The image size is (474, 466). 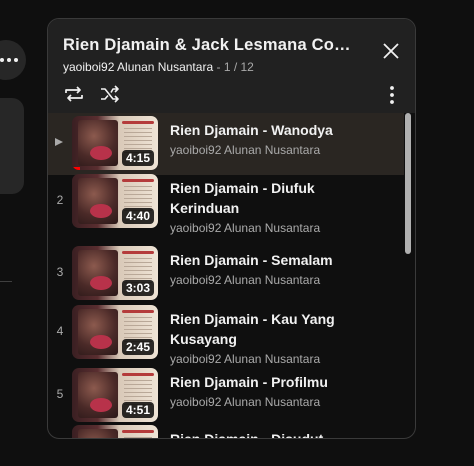 I want to click on video-title: Rien Djamain - Kau Yang Kusayang, so click(x=270, y=329).